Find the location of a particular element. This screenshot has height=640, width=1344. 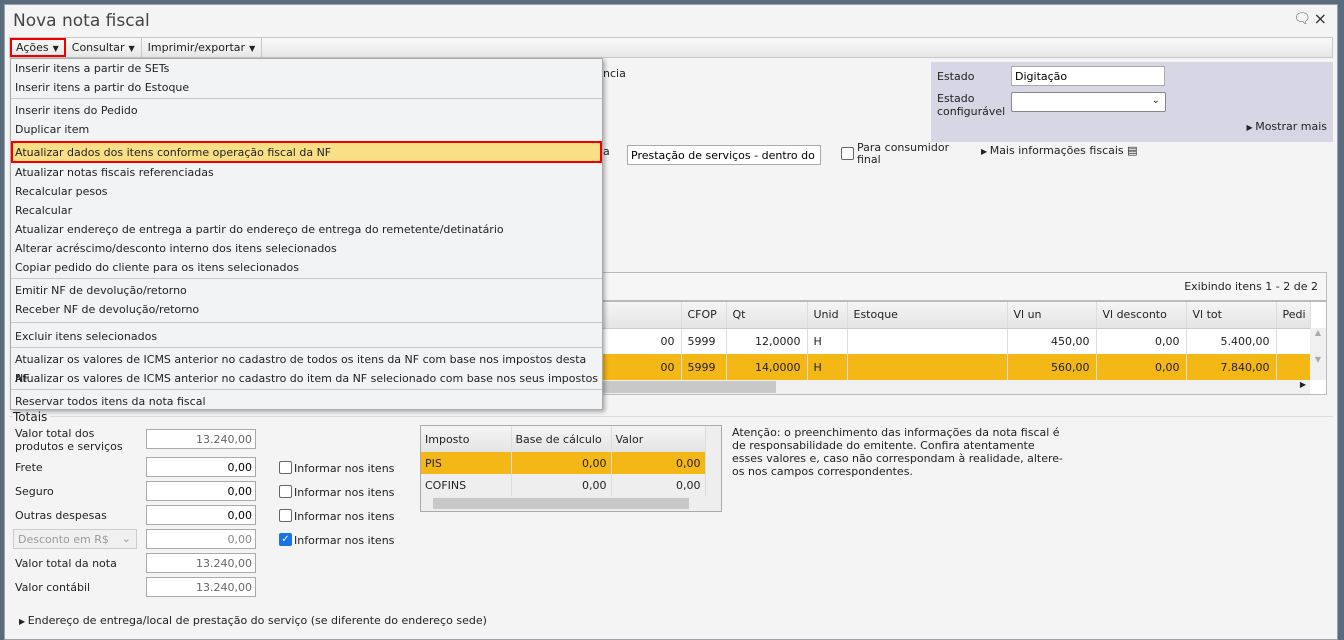

table-row: COFINS 0,00 0,00 is located at coordinates (563, 485).